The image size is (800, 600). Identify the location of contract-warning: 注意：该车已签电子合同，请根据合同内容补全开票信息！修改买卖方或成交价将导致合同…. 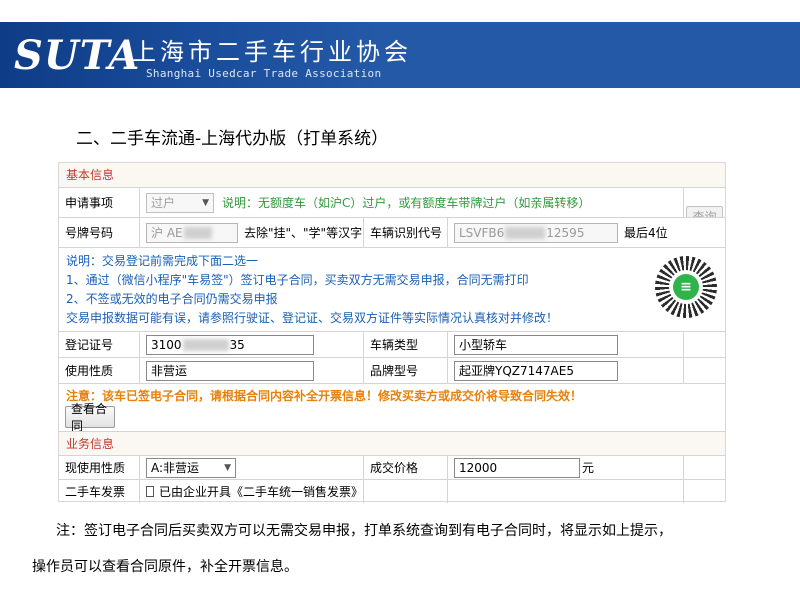
(324, 396).